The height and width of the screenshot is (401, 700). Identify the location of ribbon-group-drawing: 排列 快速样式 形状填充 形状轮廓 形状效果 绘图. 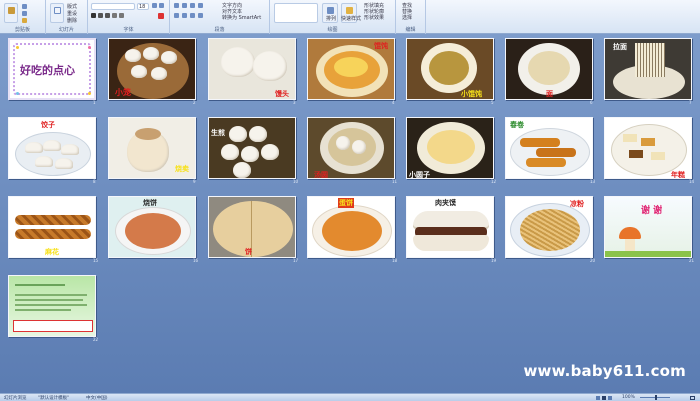
(333, 17).